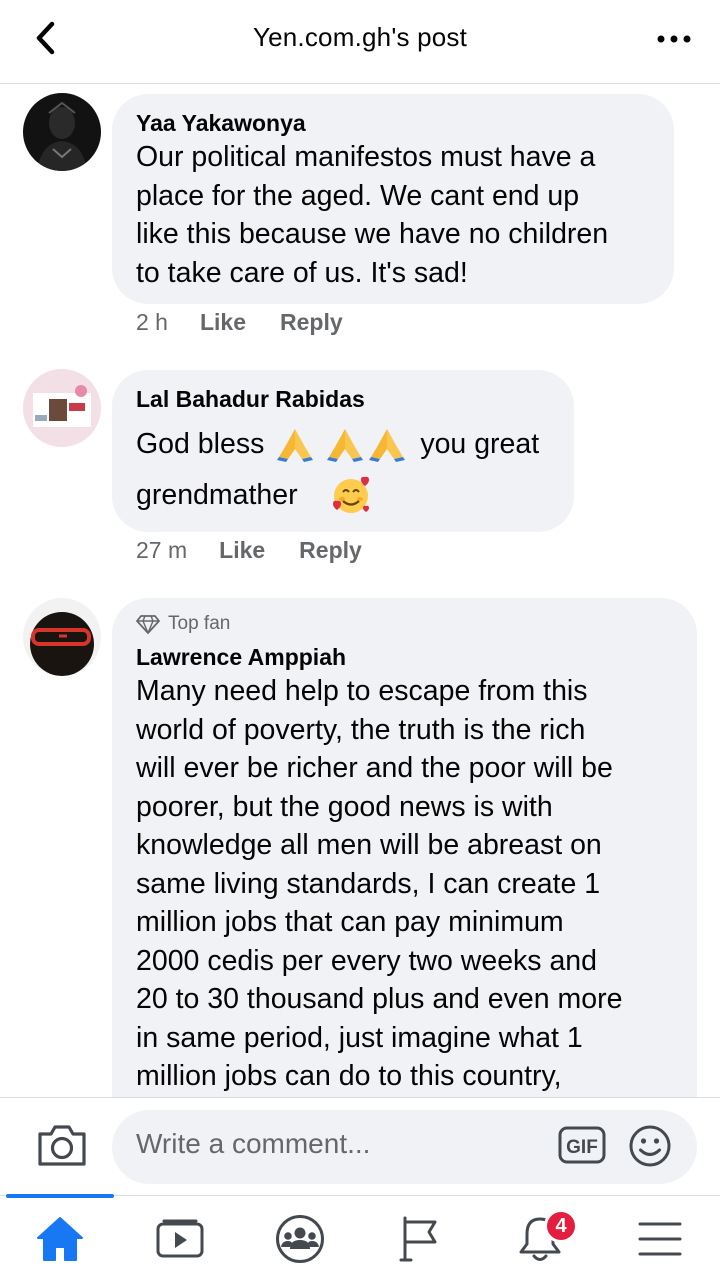  I want to click on comment-text-line: grendmather, so click(343, 495).